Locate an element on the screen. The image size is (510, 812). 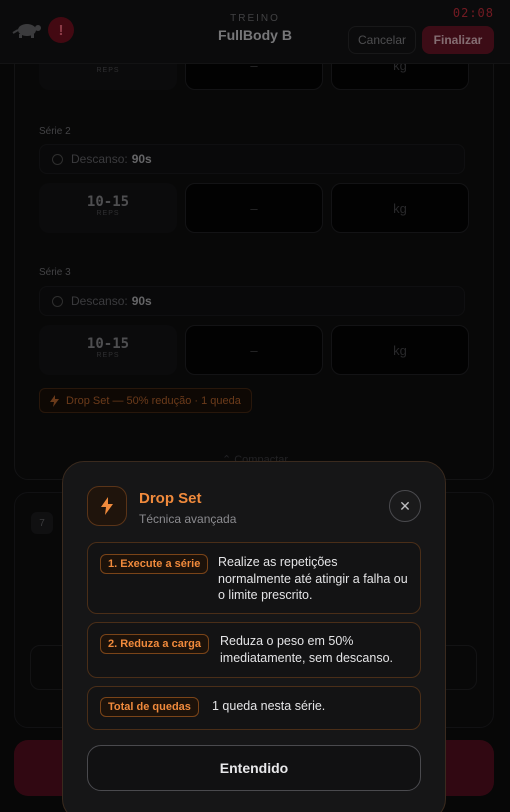
step-tag: 1. Execute a série is located at coordinates (154, 564).